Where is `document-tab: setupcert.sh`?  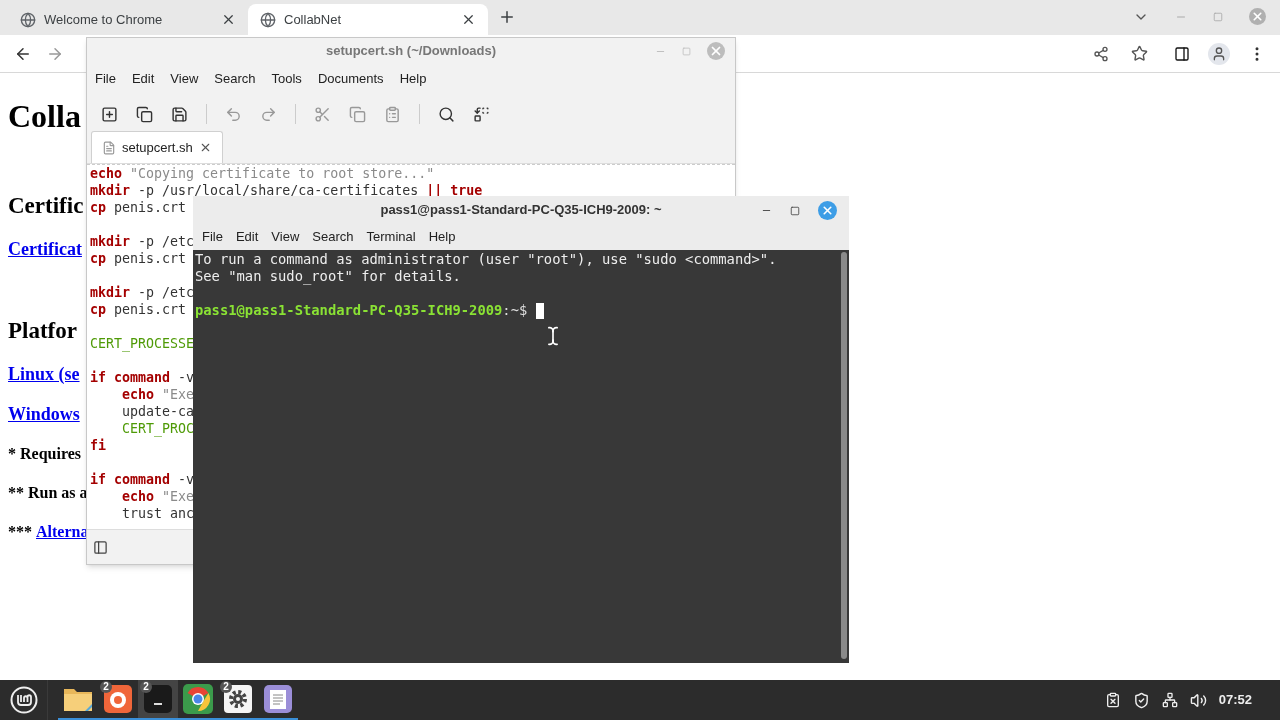
document-tab: setupcert.sh is located at coordinates (157, 147).